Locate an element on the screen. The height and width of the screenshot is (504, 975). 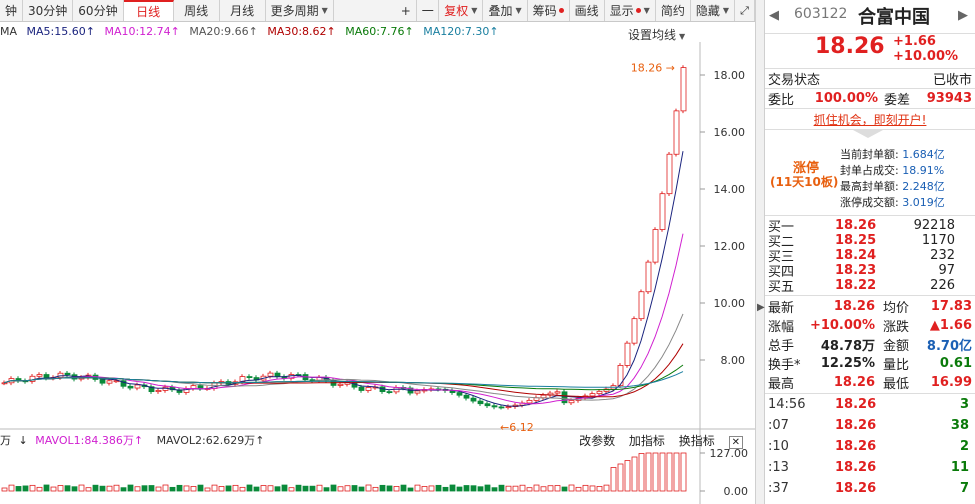
price-tick-label: 16.00 is located at coordinates (730, 132).